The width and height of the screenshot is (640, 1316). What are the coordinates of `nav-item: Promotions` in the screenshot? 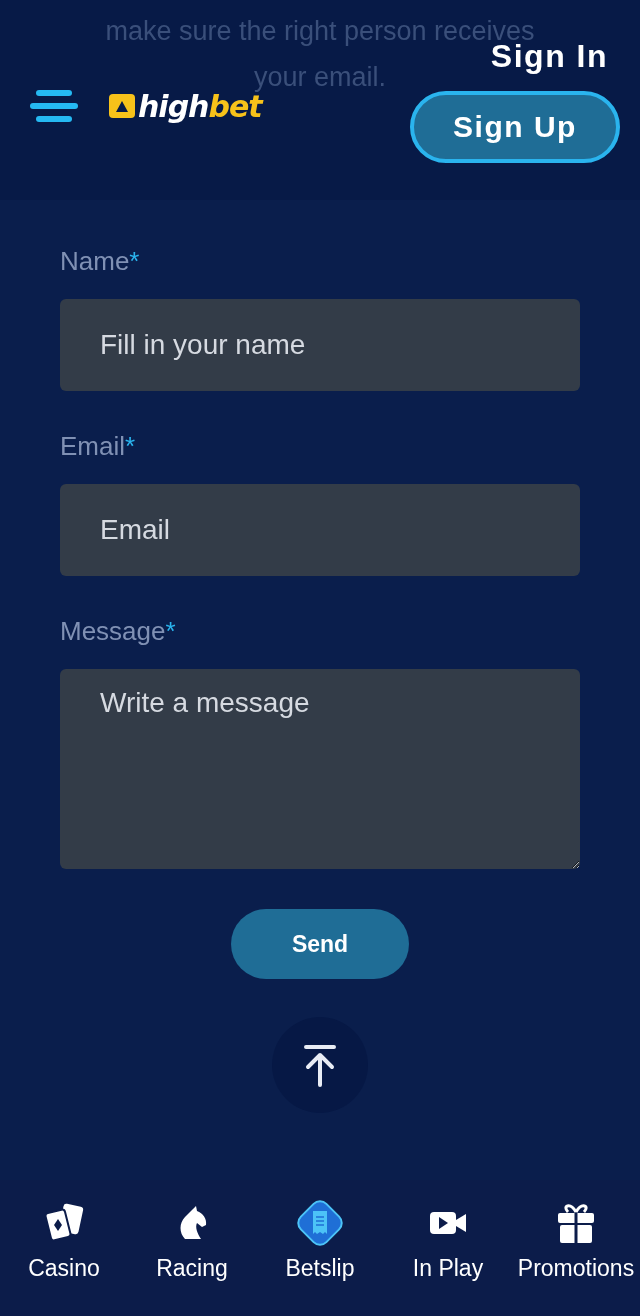 It's located at (576, 1236).